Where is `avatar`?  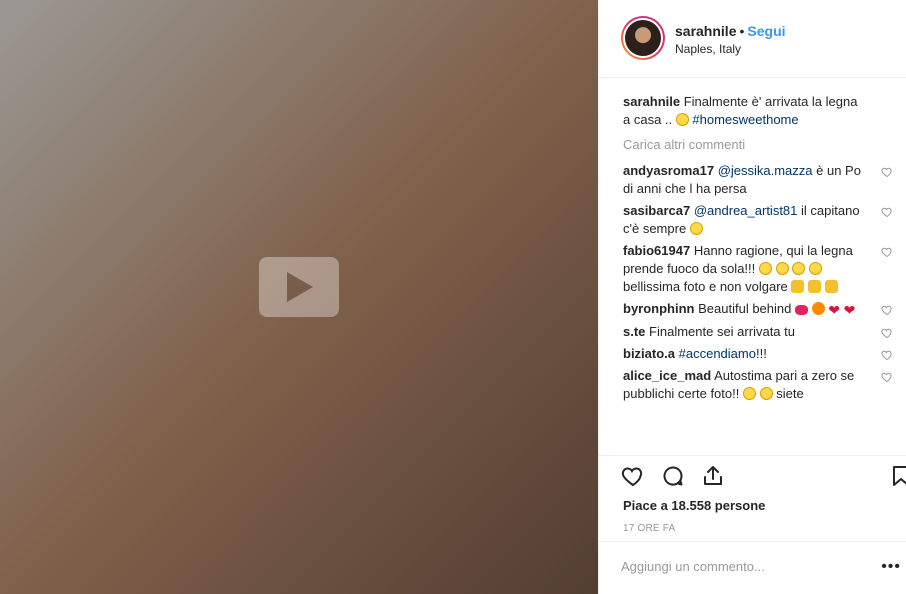
avatar is located at coordinates (643, 38).